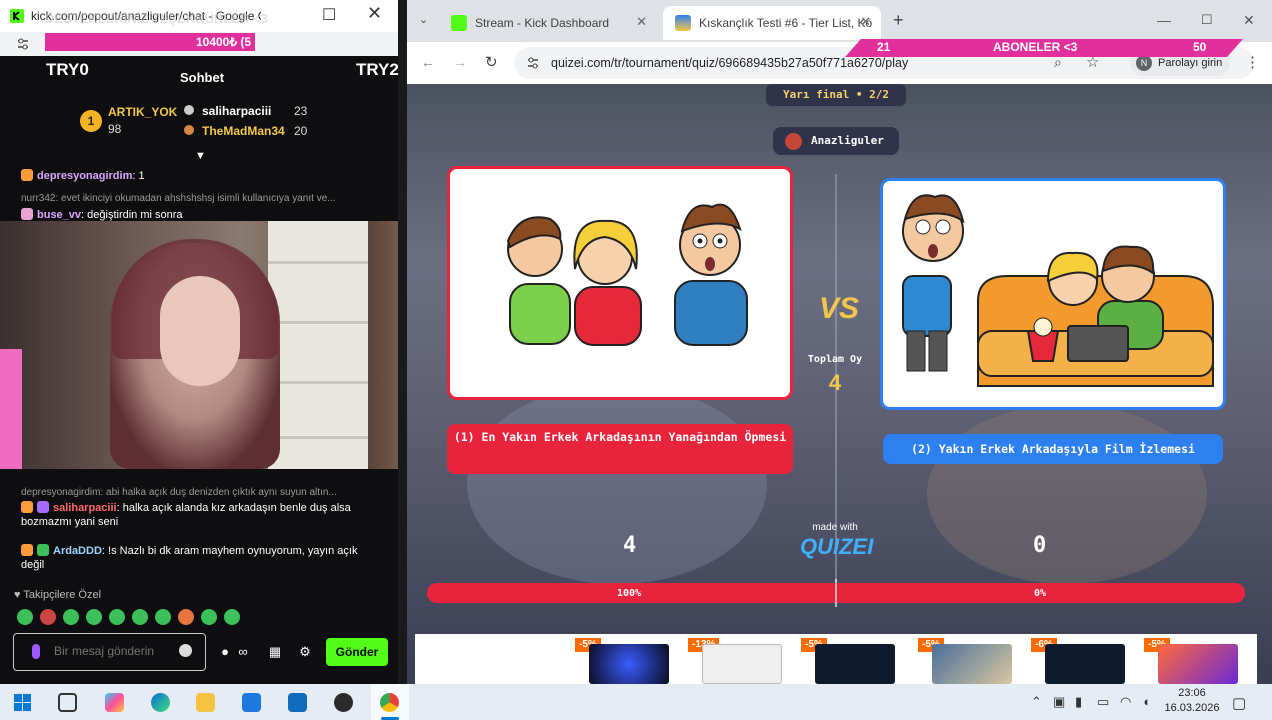 Image resolution: width=1272 pixels, height=720 pixels. What do you see at coordinates (1059, 702) in the screenshot?
I see `tray-app-icon: ▣` at bounding box center [1059, 702].